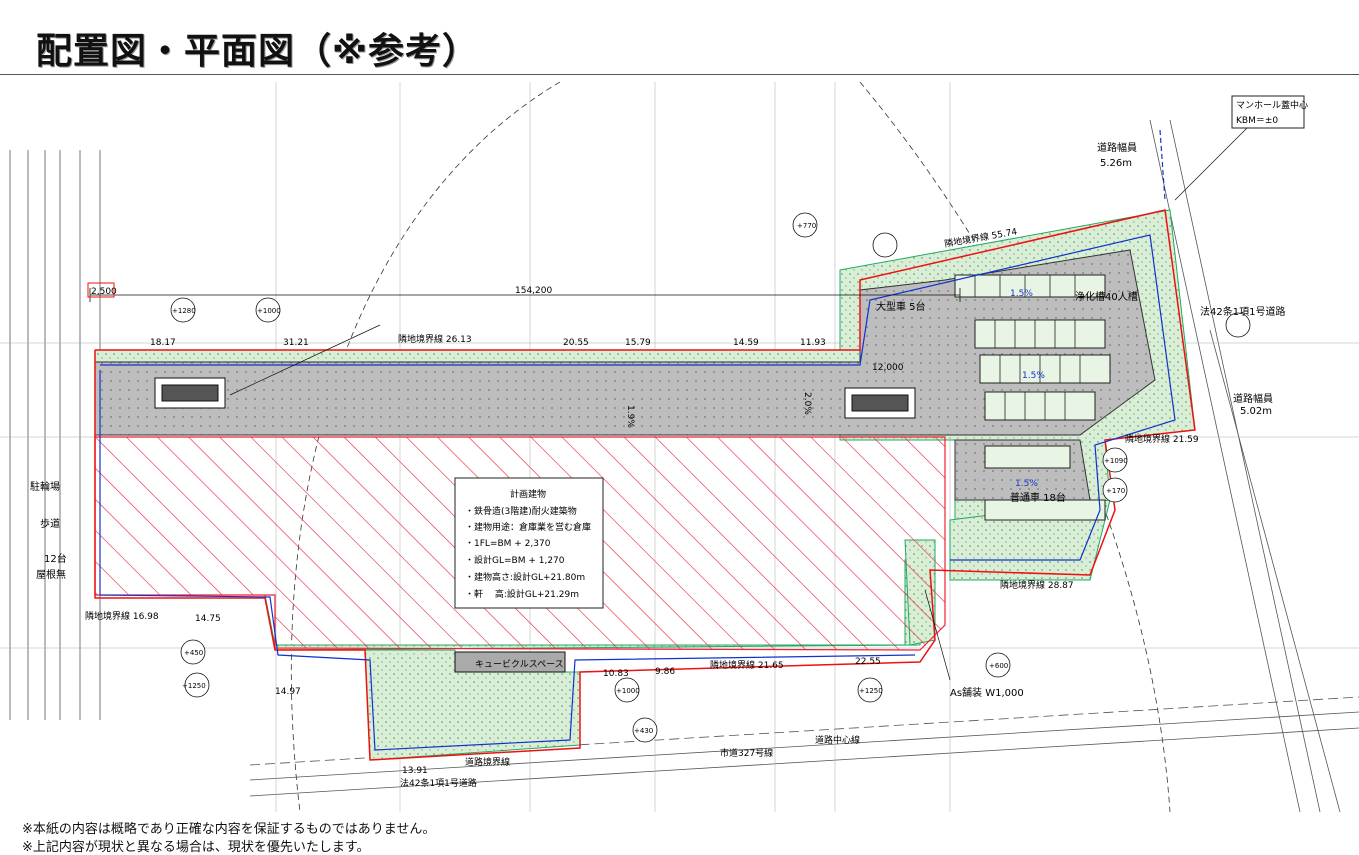  Describe the element at coordinates (576, 343) in the screenshot. I see `segment-1: 20.55` at that location.